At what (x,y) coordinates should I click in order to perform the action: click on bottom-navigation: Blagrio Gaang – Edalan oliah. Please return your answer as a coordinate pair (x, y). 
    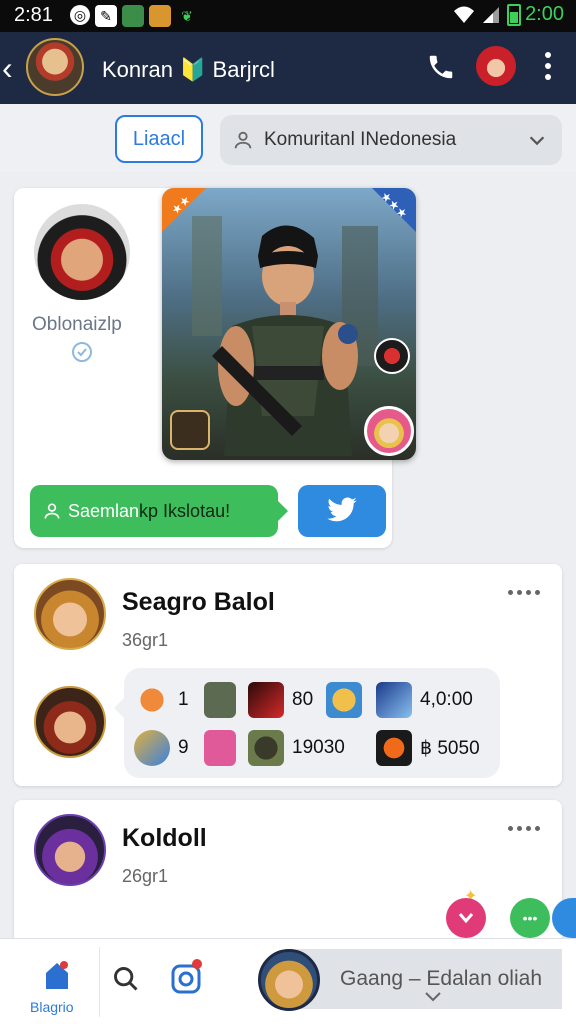
    Looking at the image, I should click on (288, 981).